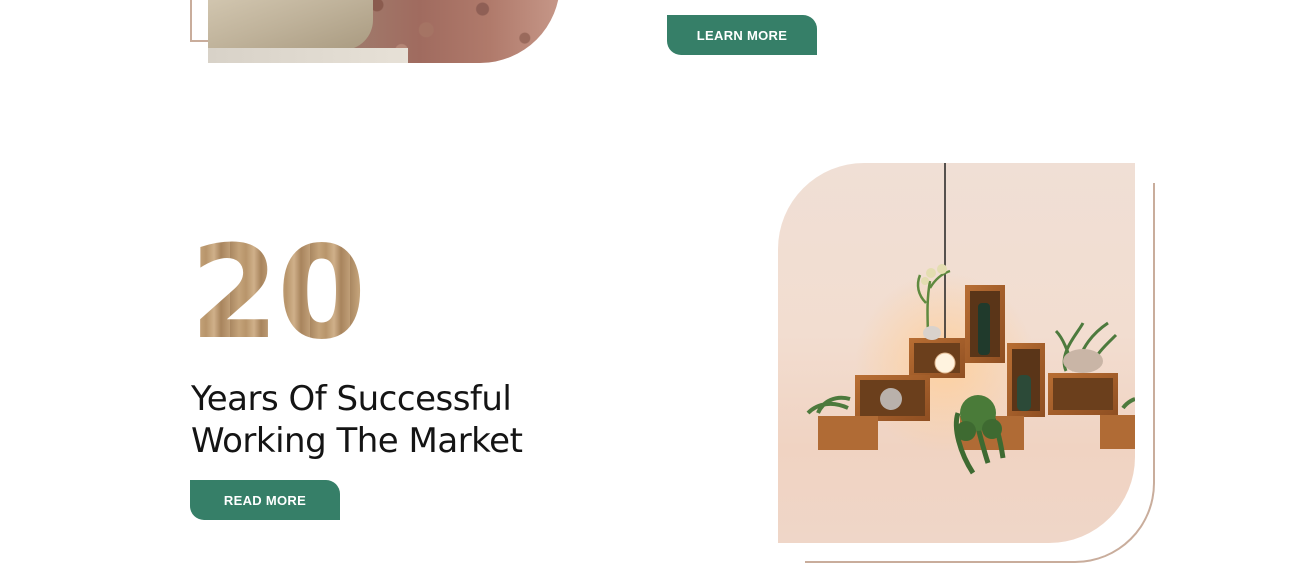  I want to click on read-more-button: READ MORE, so click(265, 500).